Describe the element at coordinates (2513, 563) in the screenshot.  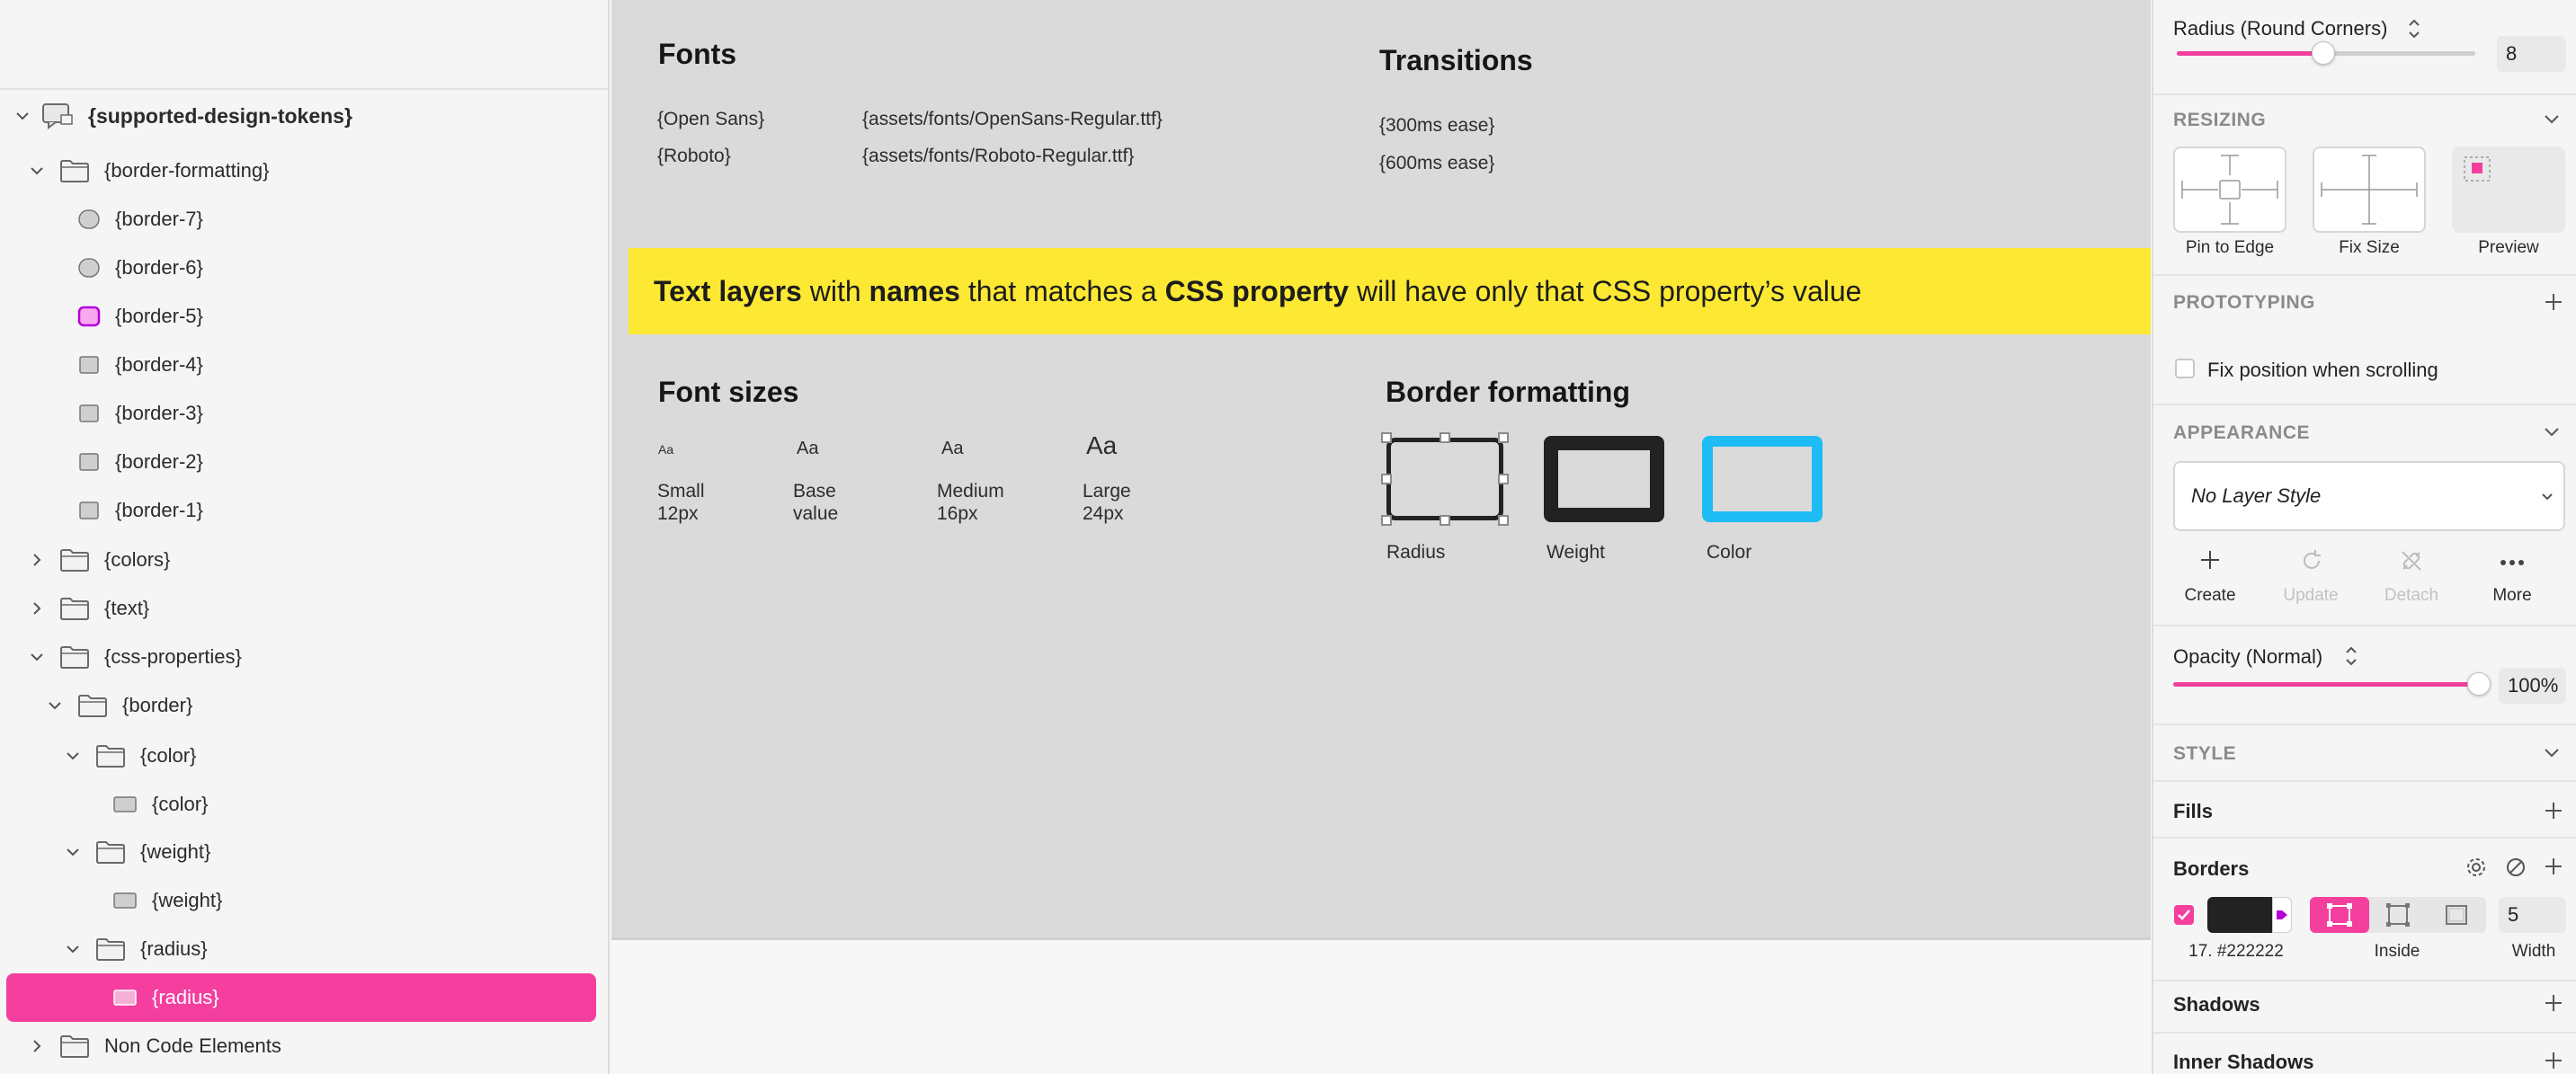
I see `more-icon` at that location.